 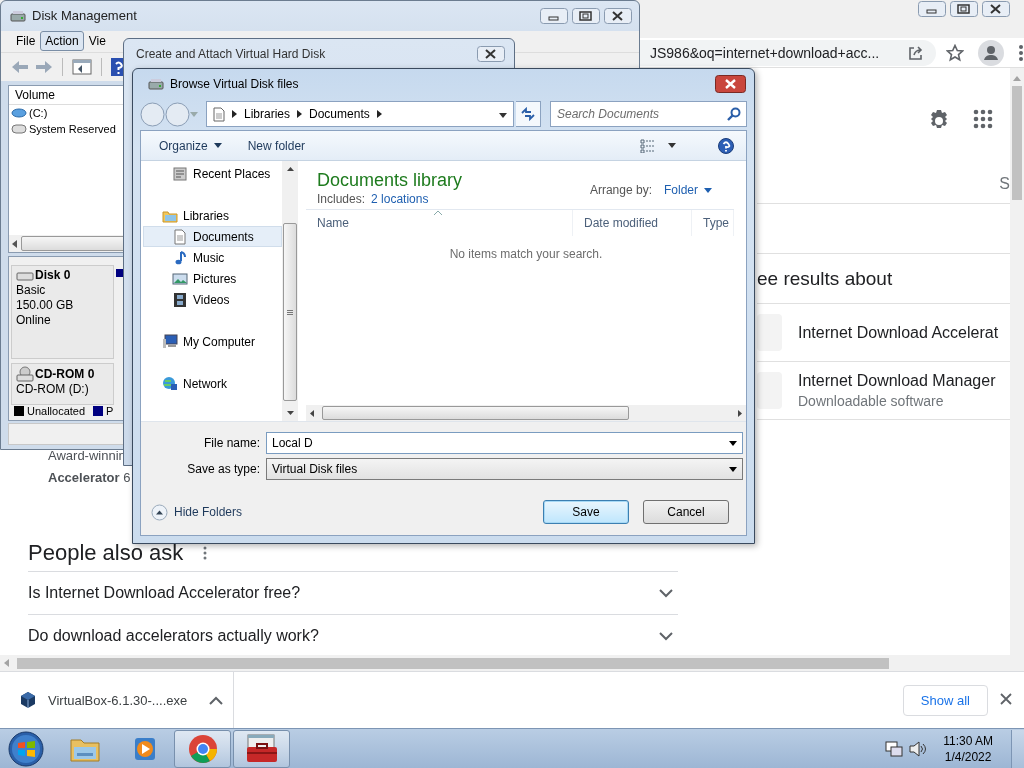 I want to click on nav-item: Libraries, so click(x=212, y=215).